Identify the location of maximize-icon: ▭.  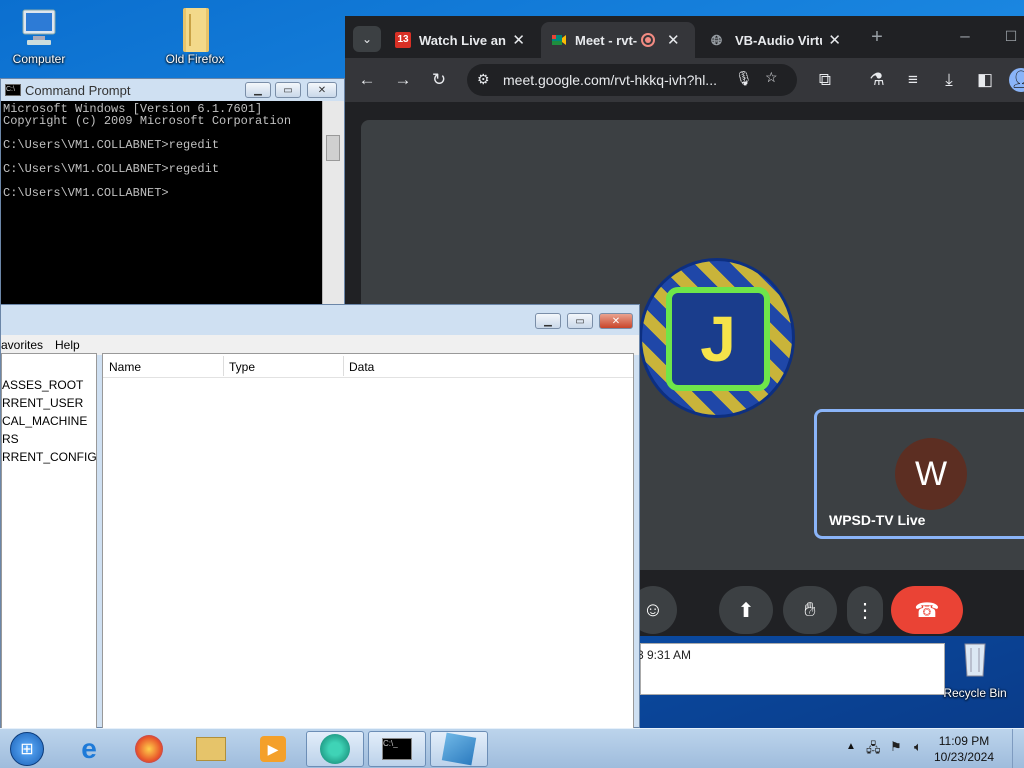
(580, 321).